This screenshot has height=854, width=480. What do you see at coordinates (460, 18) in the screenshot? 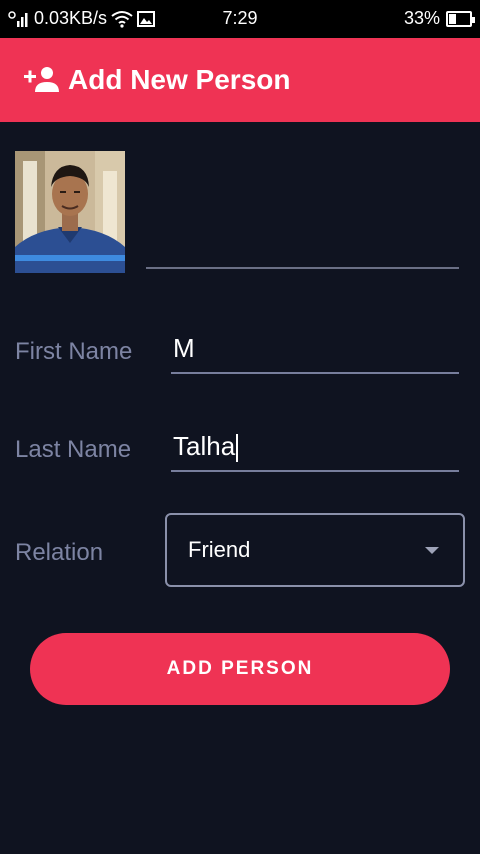
I see `battery-icon` at bounding box center [460, 18].